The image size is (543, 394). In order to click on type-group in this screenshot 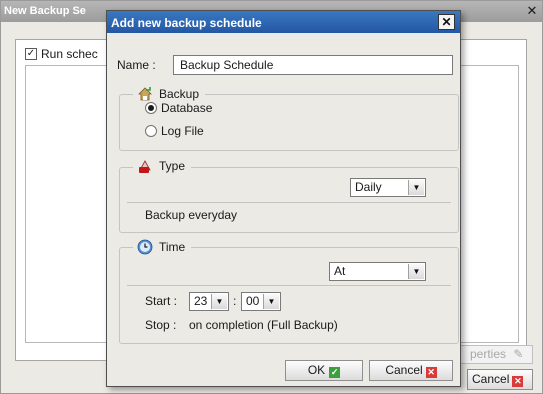, I will do `click(289, 200)`.